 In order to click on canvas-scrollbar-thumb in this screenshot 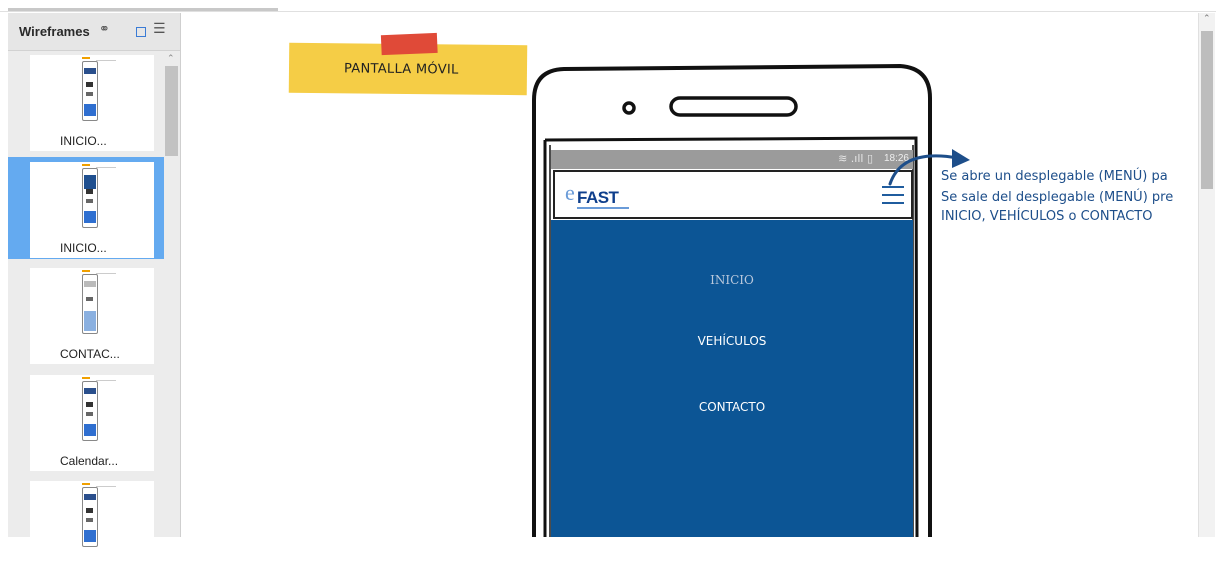, I will do `click(1207, 110)`.